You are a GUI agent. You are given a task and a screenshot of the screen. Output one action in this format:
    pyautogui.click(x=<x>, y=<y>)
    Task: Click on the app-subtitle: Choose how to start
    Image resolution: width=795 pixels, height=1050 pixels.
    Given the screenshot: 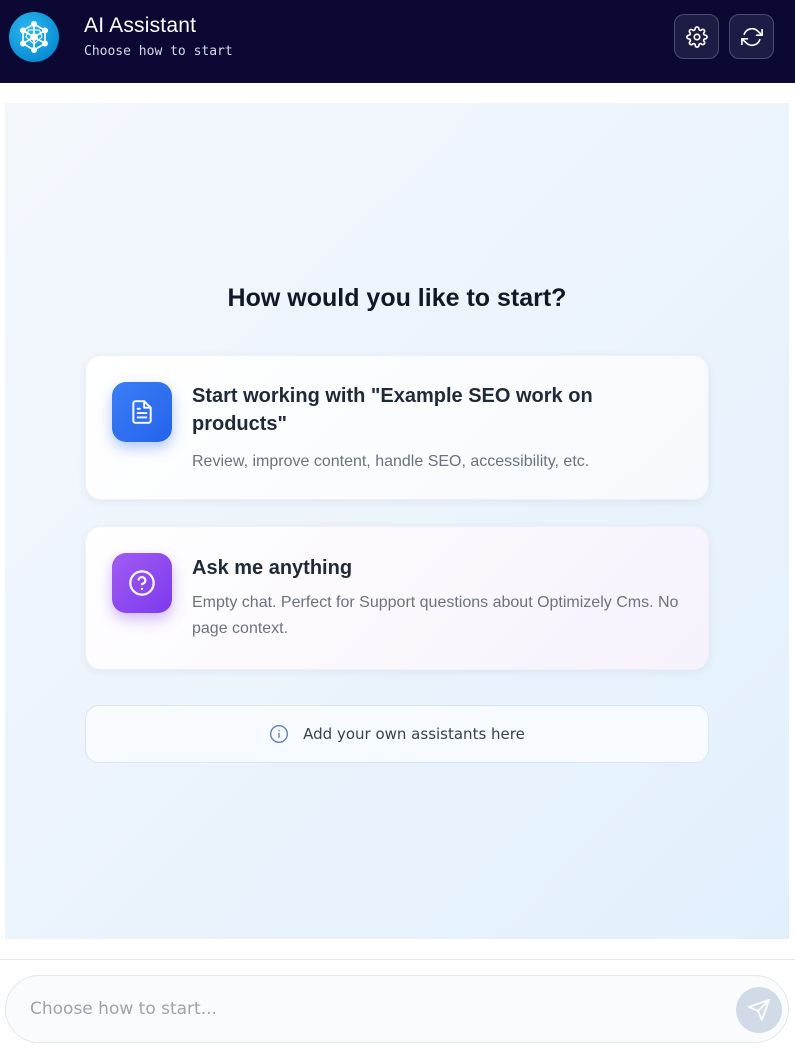 What is the action you would take?
    pyautogui.click(x=158, y=51)
    